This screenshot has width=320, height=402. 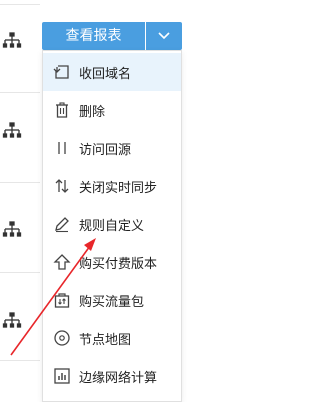 I want to click on menu-item-node-map: 节点地图, so click(x=112, y=338).